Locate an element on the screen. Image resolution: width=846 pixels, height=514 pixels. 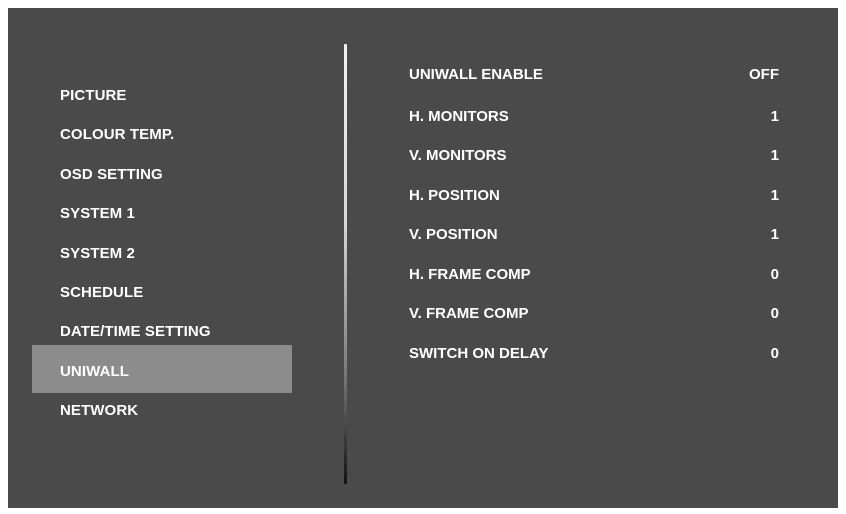
setting-label: H. POSITION is located at coordinates (454, 195).